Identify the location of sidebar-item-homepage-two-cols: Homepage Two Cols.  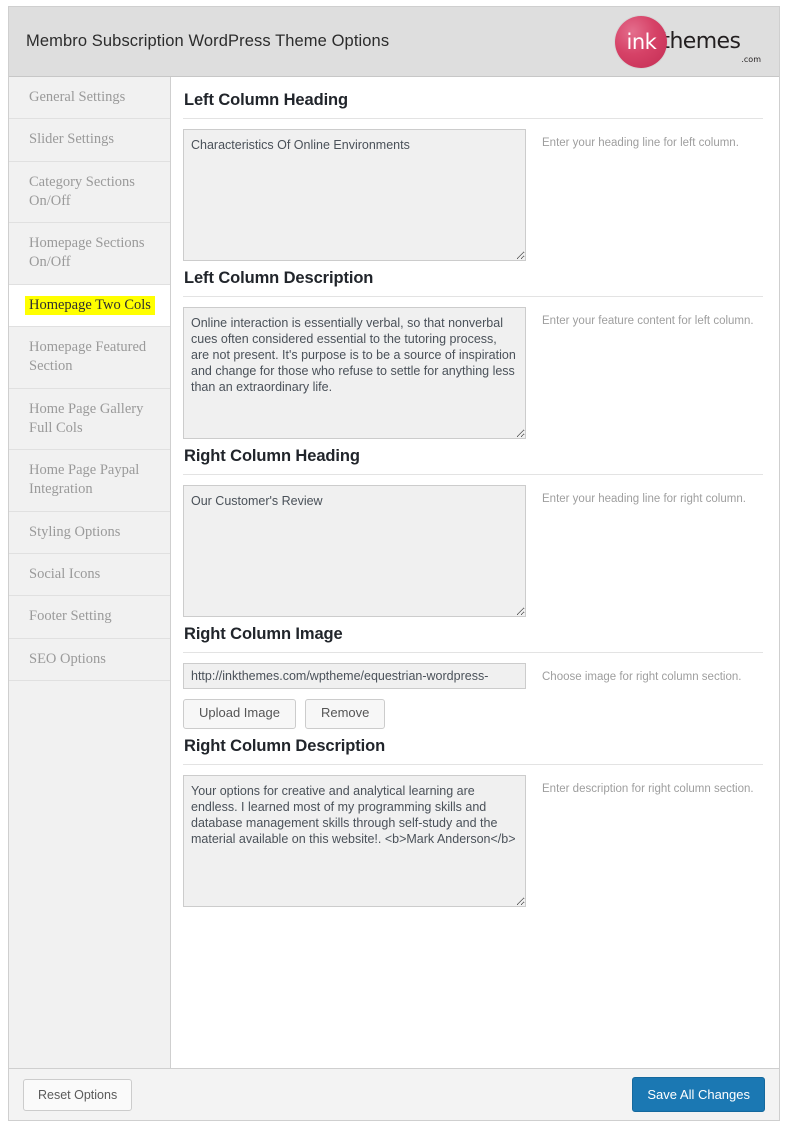
(89, 305).